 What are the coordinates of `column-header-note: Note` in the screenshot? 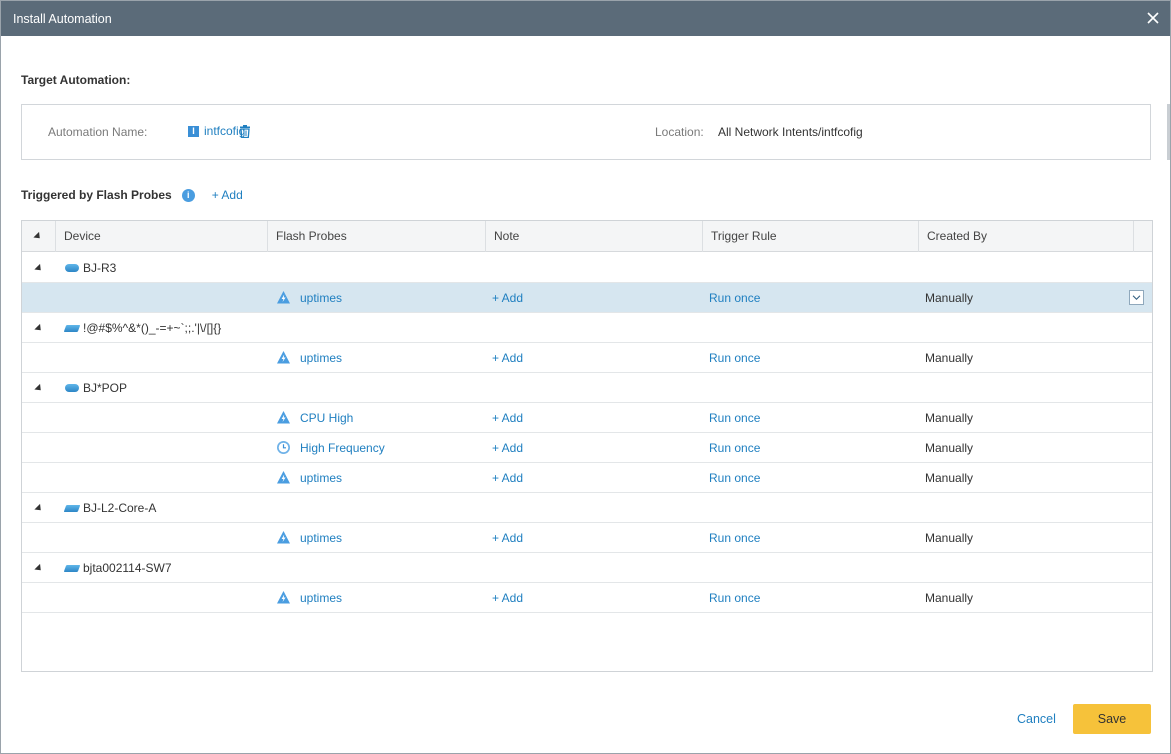 It's located at (594, 236).